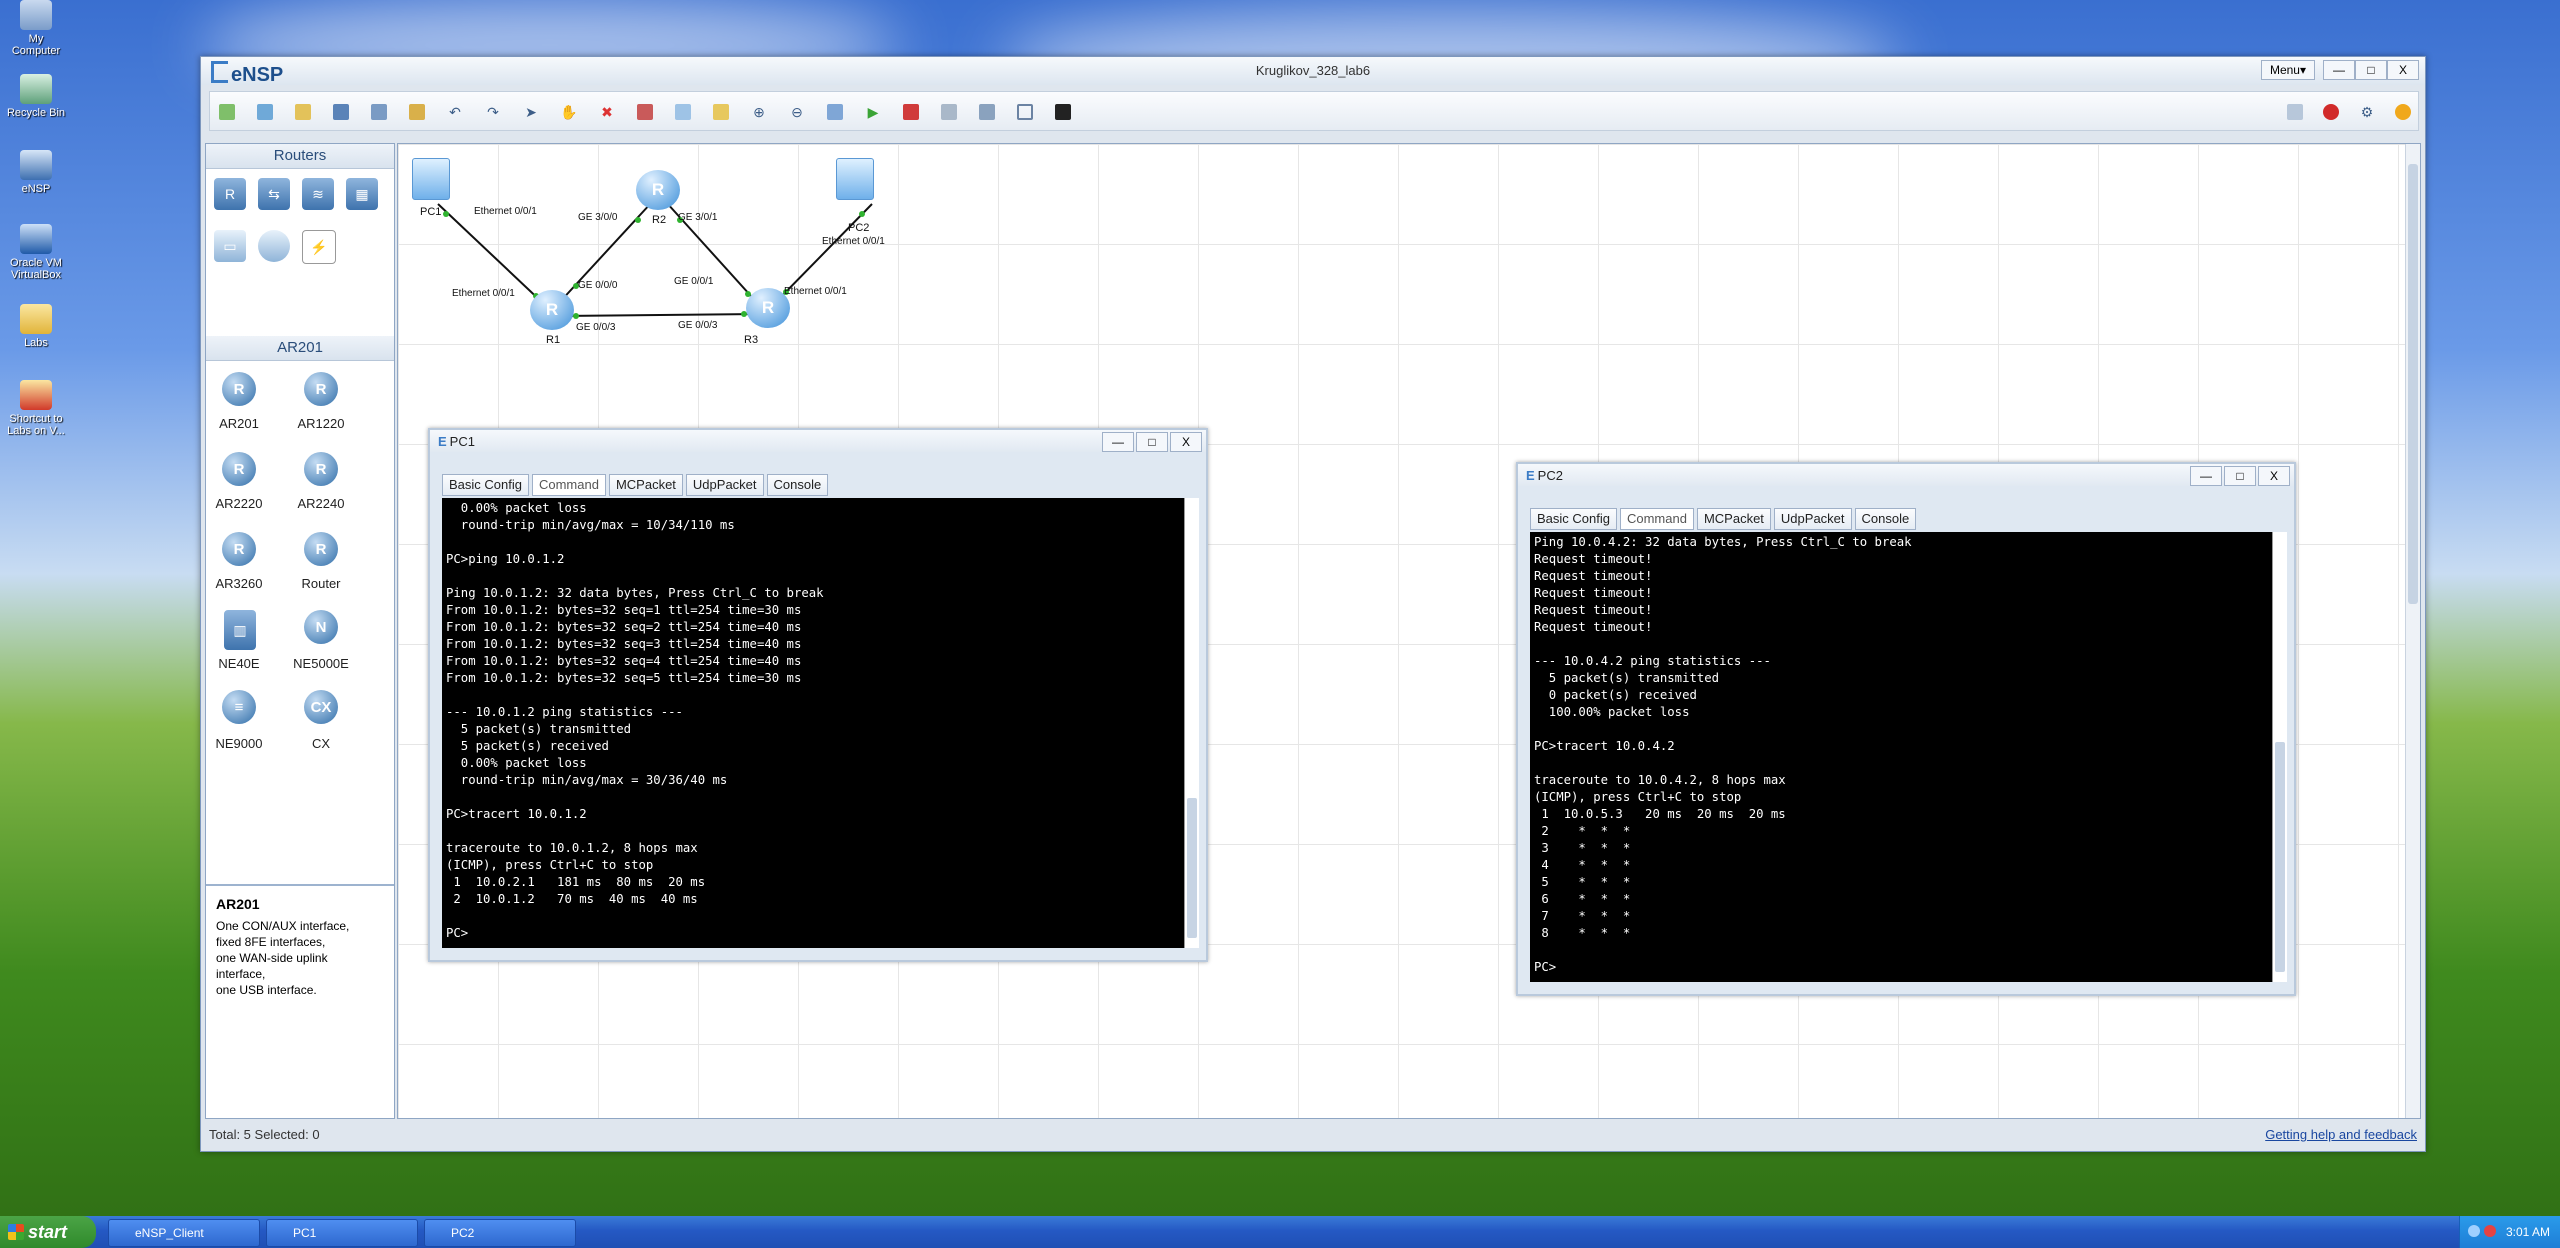  I want to click on category-pc-icon: ▭, so click(230, 246).